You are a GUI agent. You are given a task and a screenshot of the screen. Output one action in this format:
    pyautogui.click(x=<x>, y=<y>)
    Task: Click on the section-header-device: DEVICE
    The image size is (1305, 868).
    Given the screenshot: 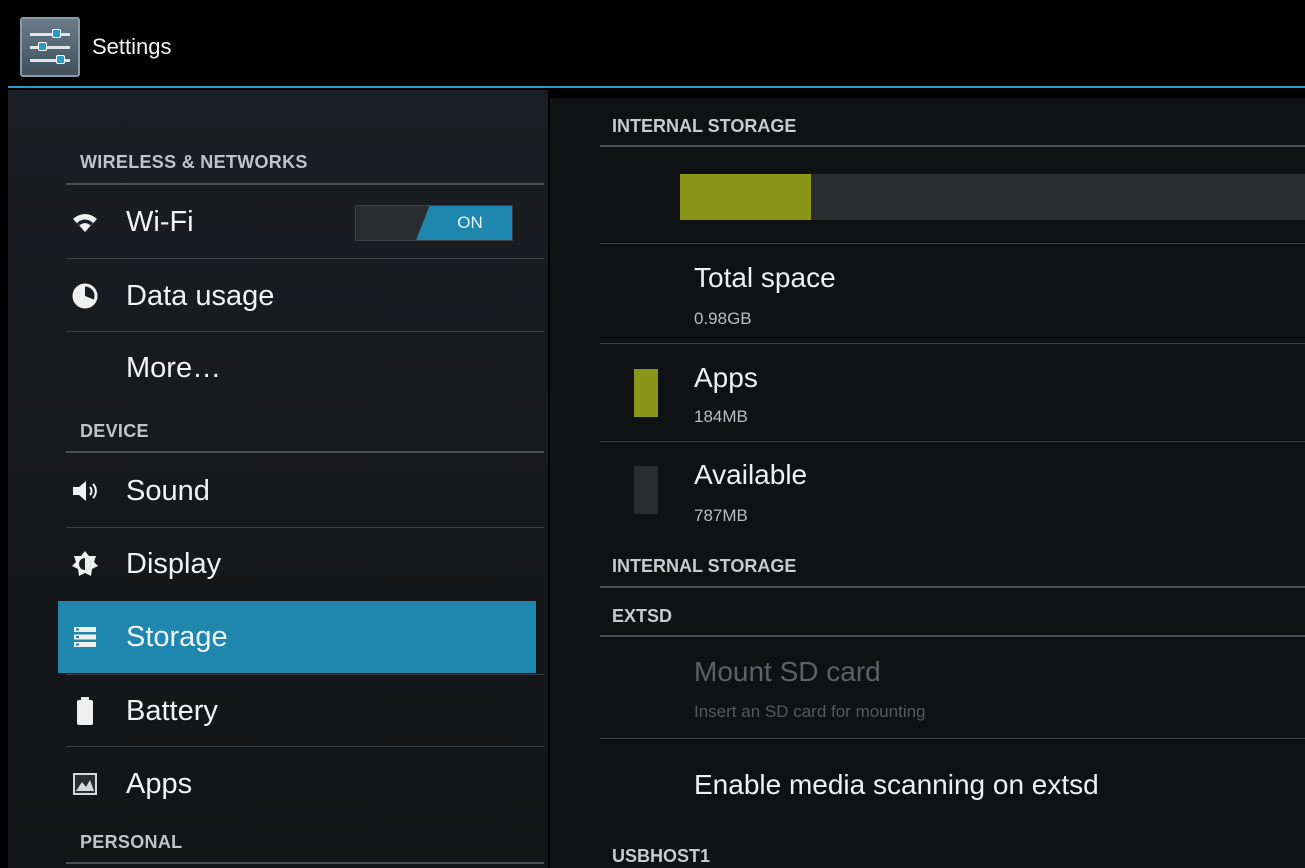 What is the action you would take?
    pyautogui.click(x=114, y=431)
    